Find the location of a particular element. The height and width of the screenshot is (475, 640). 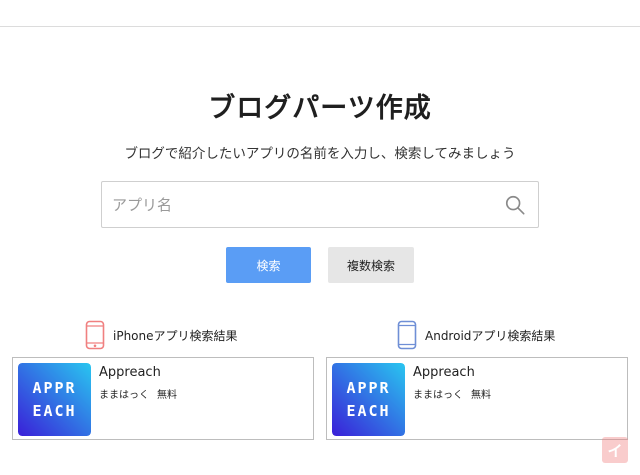

android-results-heading: Androidアプリ検索結果 is located at coordinates (476, 335).